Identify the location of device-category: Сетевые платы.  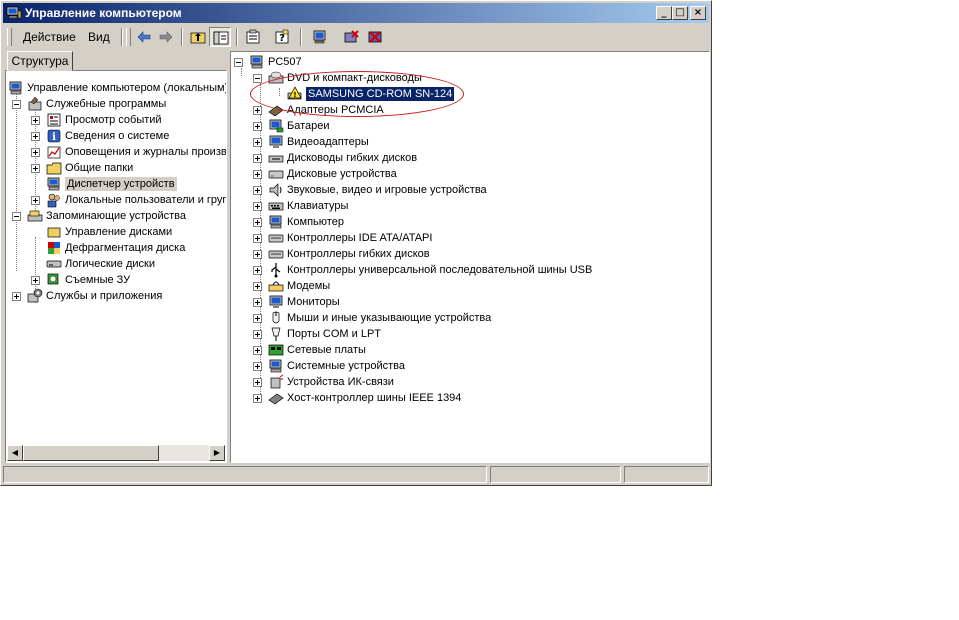
(470, 350).